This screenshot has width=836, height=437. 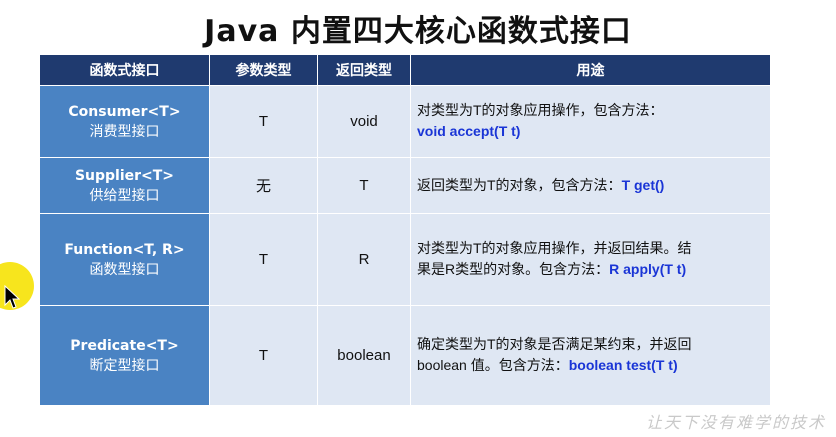 What do you see at coordinates (554, 248) in the screenshot?
I see `usage-text: 对类型为T的对象应用操作，并返回结果。结` at bounding box center [554, 248].